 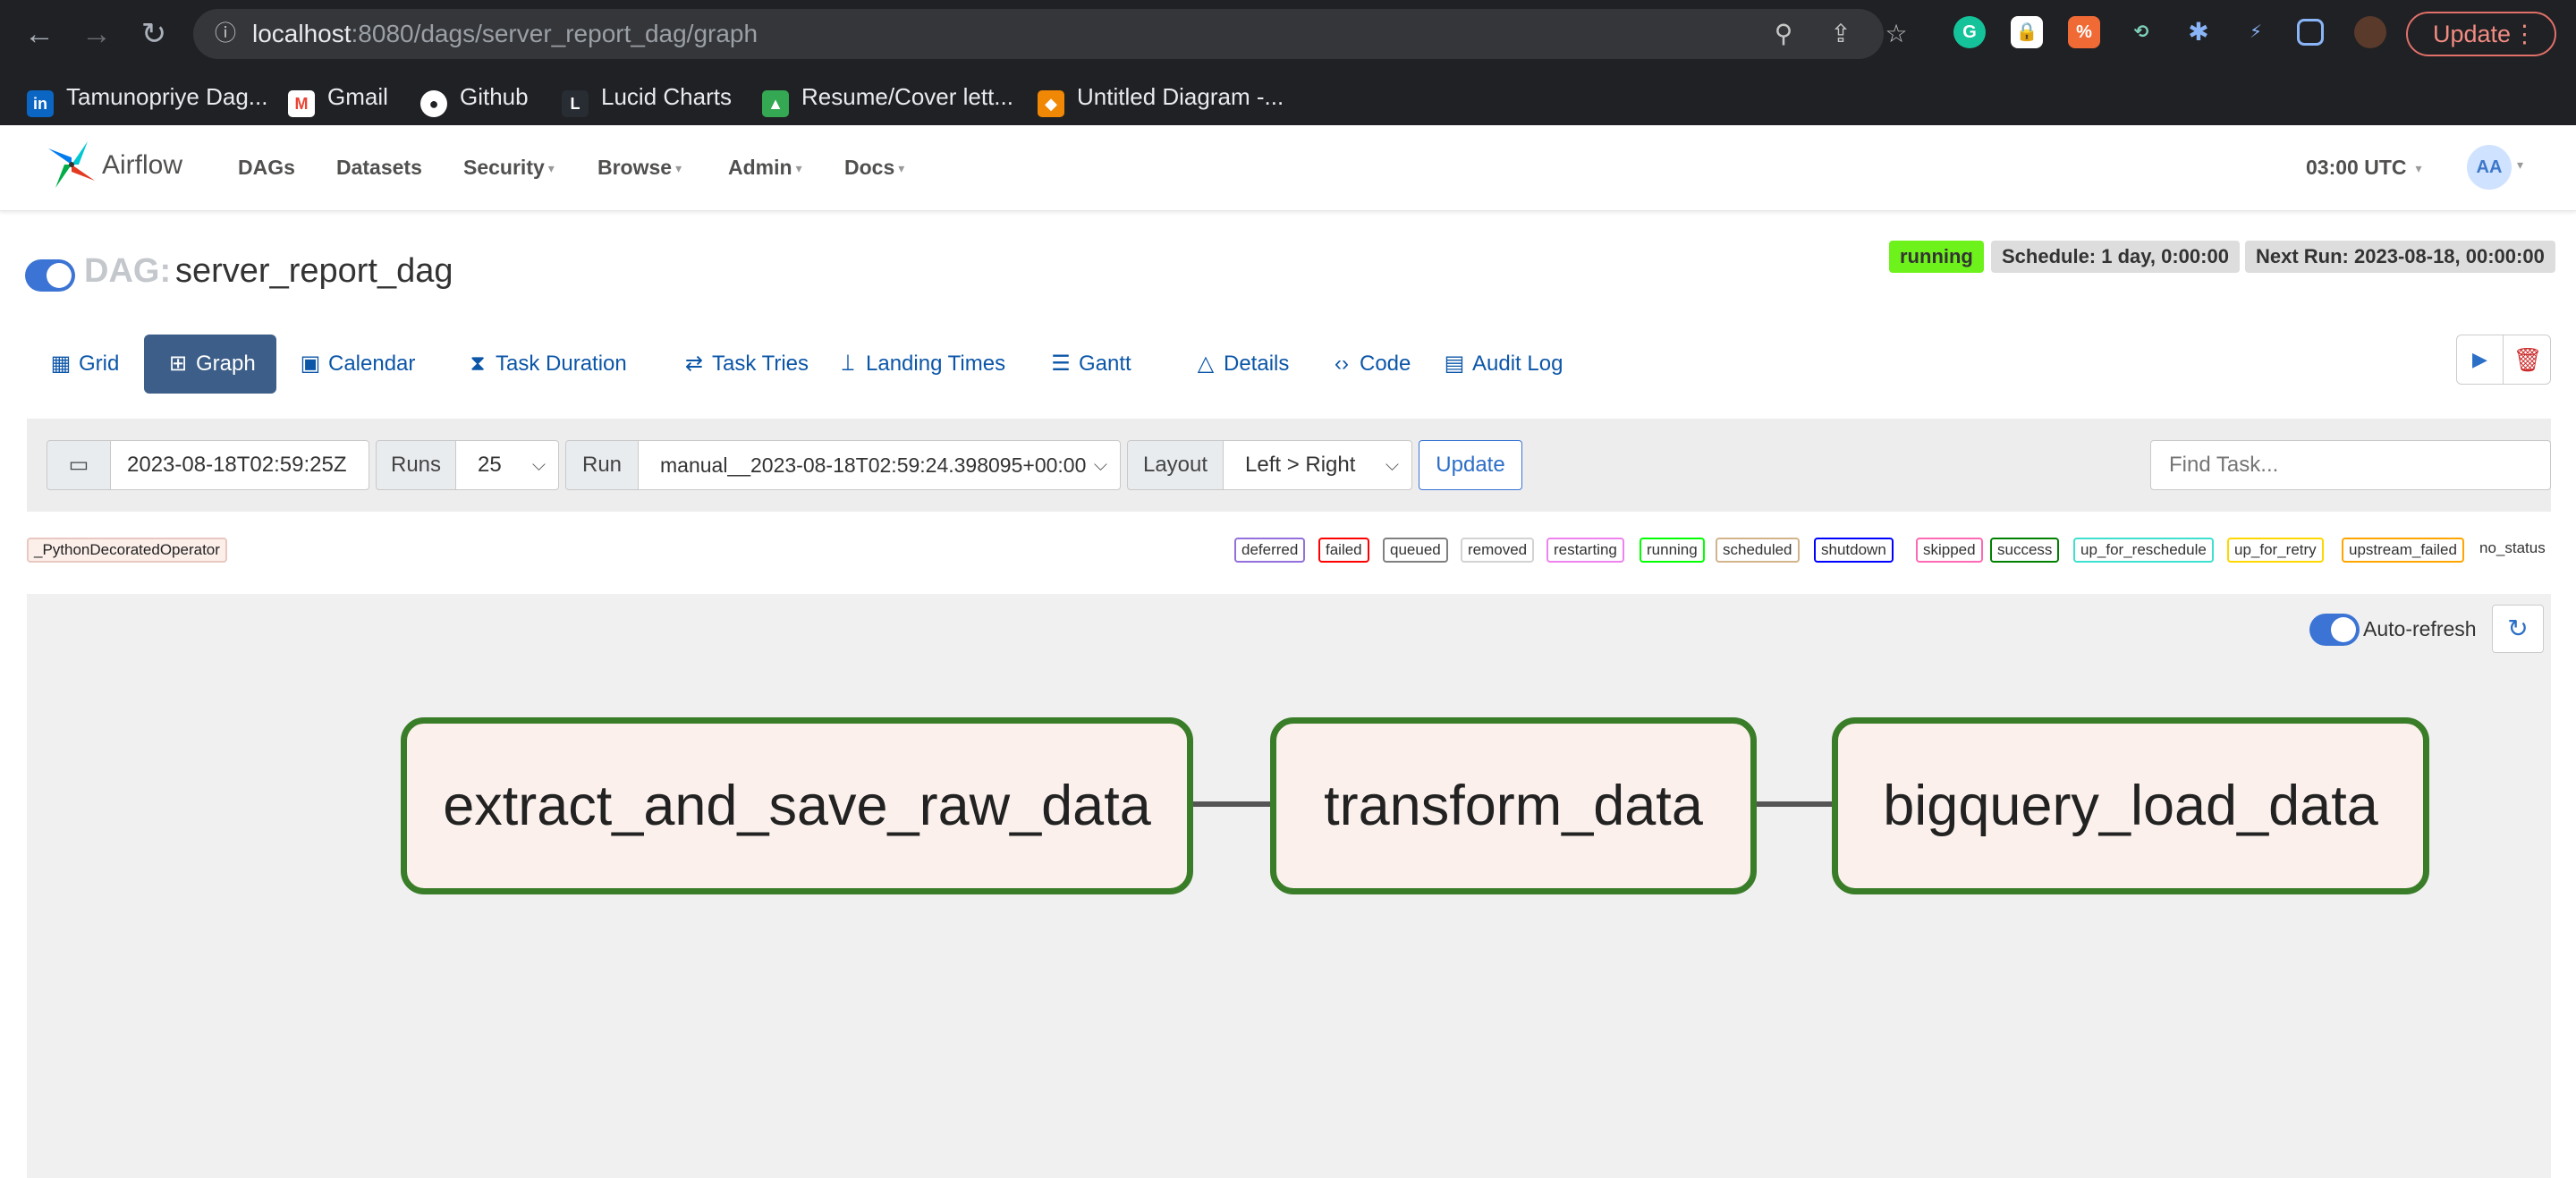 I want to click on bookmark-gmail: M Gmail, so click(x=338, y=99).